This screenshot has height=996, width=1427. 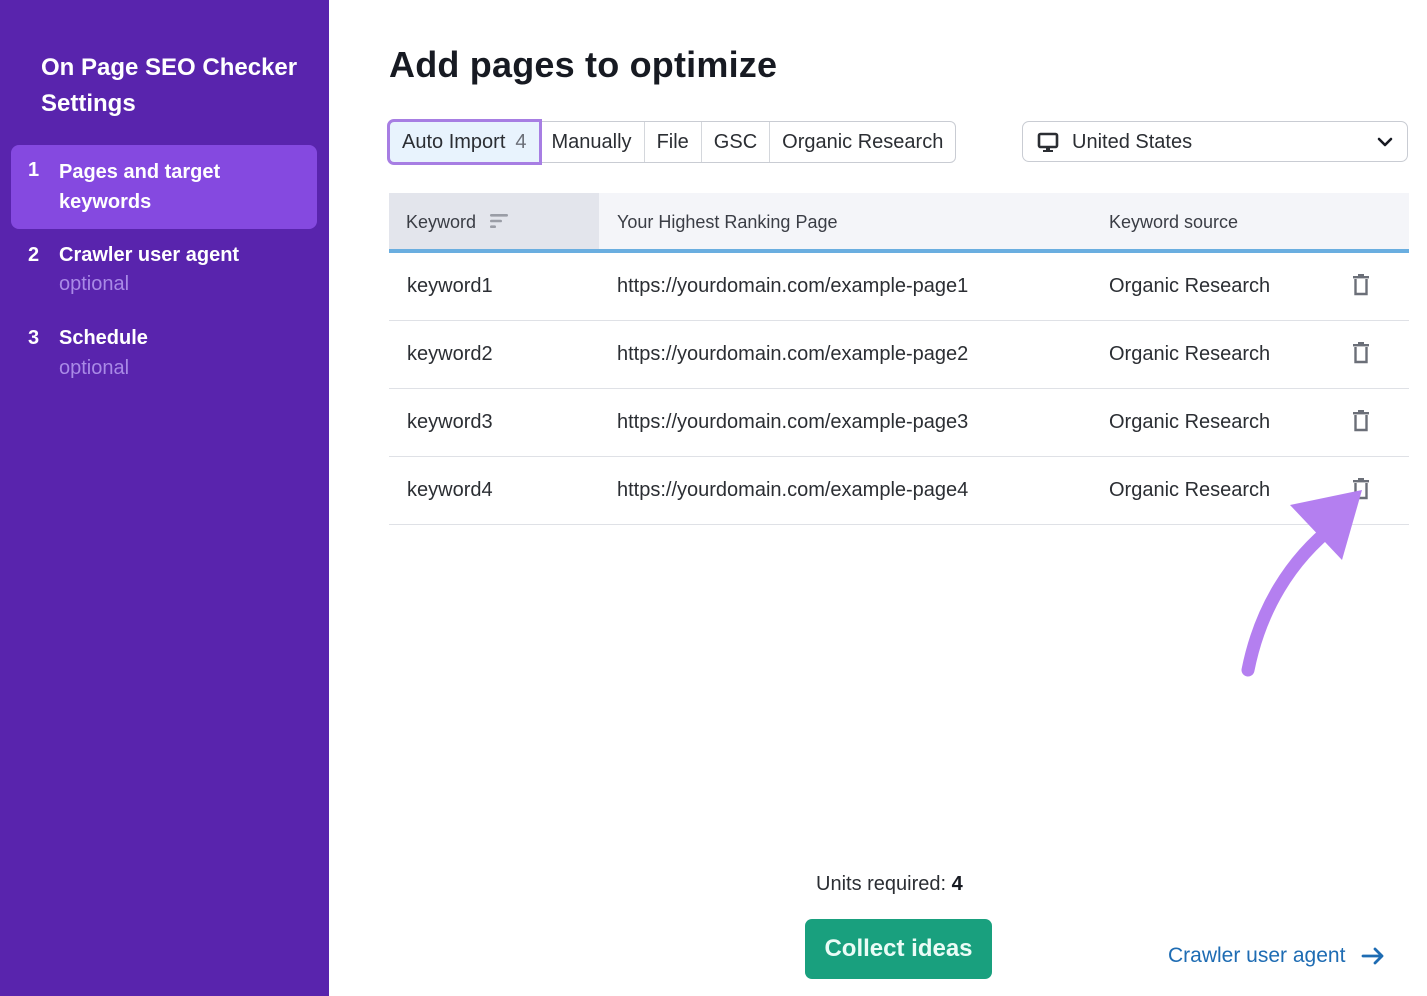 What do you see at coordinates (164, 355) in the screenshot?
I see `sidebar-step-schedule: 3 Schedule optional` at bounding box center [164, 355].